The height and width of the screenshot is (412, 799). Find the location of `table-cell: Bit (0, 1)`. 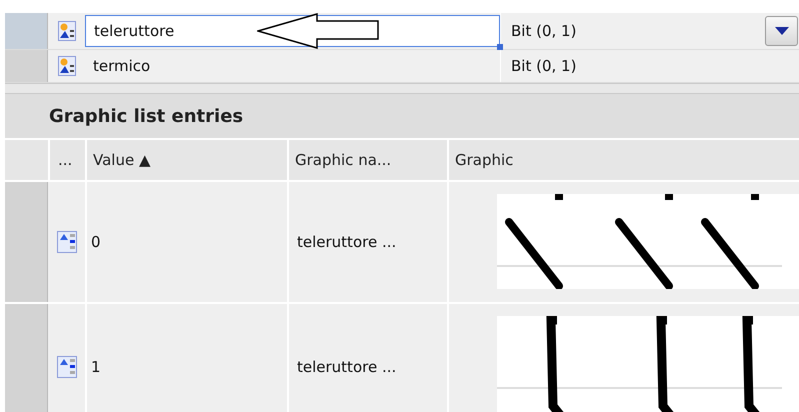

table-cell: Bit (0, 1) is located at coordinates (632, 66).